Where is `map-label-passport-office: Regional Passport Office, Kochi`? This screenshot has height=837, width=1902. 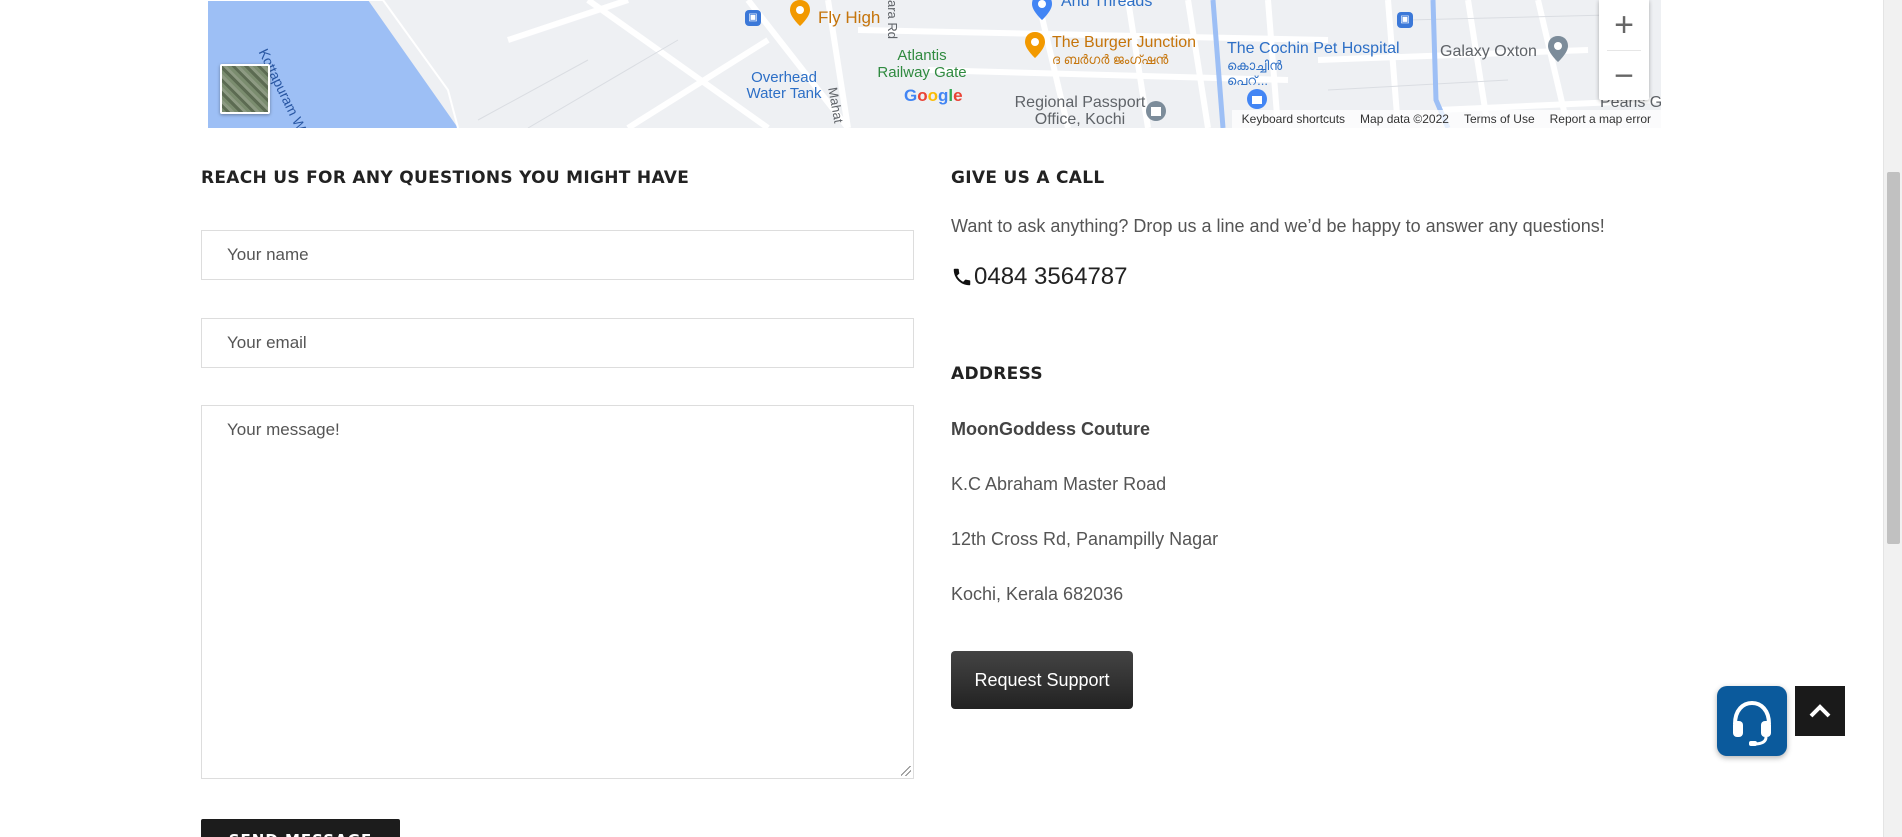
map-label-passport-office: Regional Passport Office, Kochi is located at coordinates (1080, 111).